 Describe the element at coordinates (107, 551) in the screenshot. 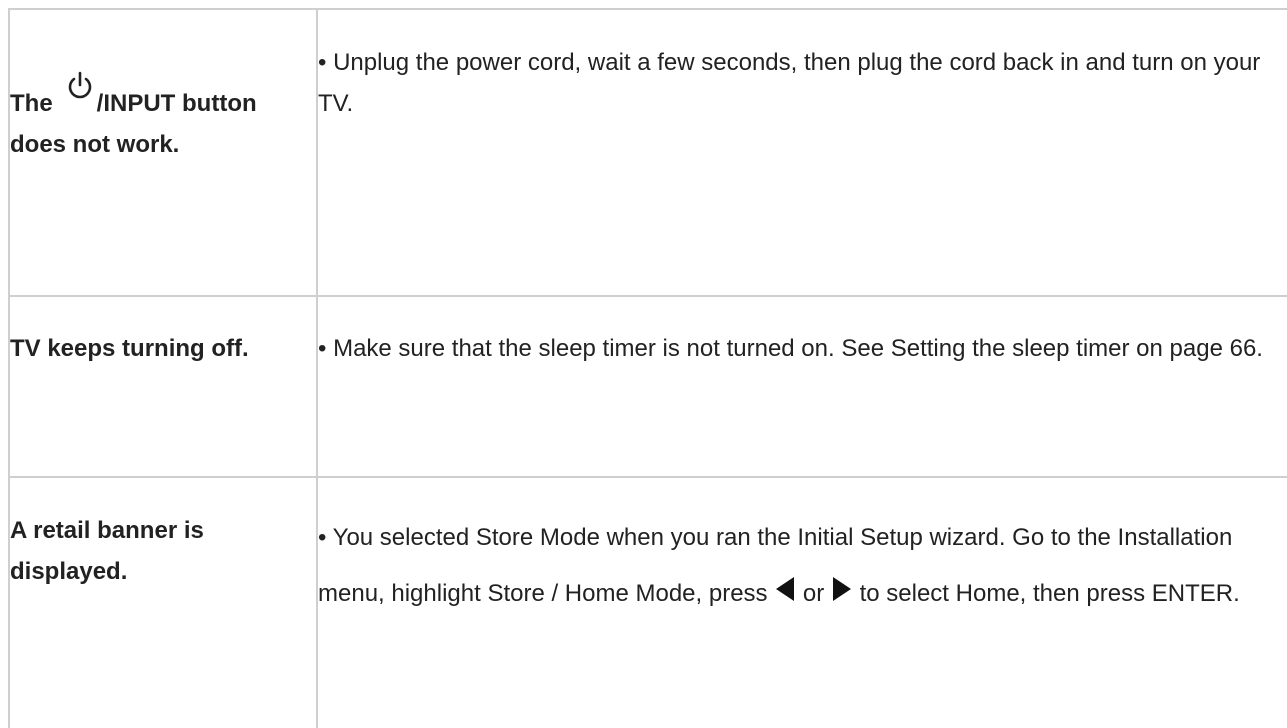

I see `problem-text: A retail banner is displayed.` at that location.